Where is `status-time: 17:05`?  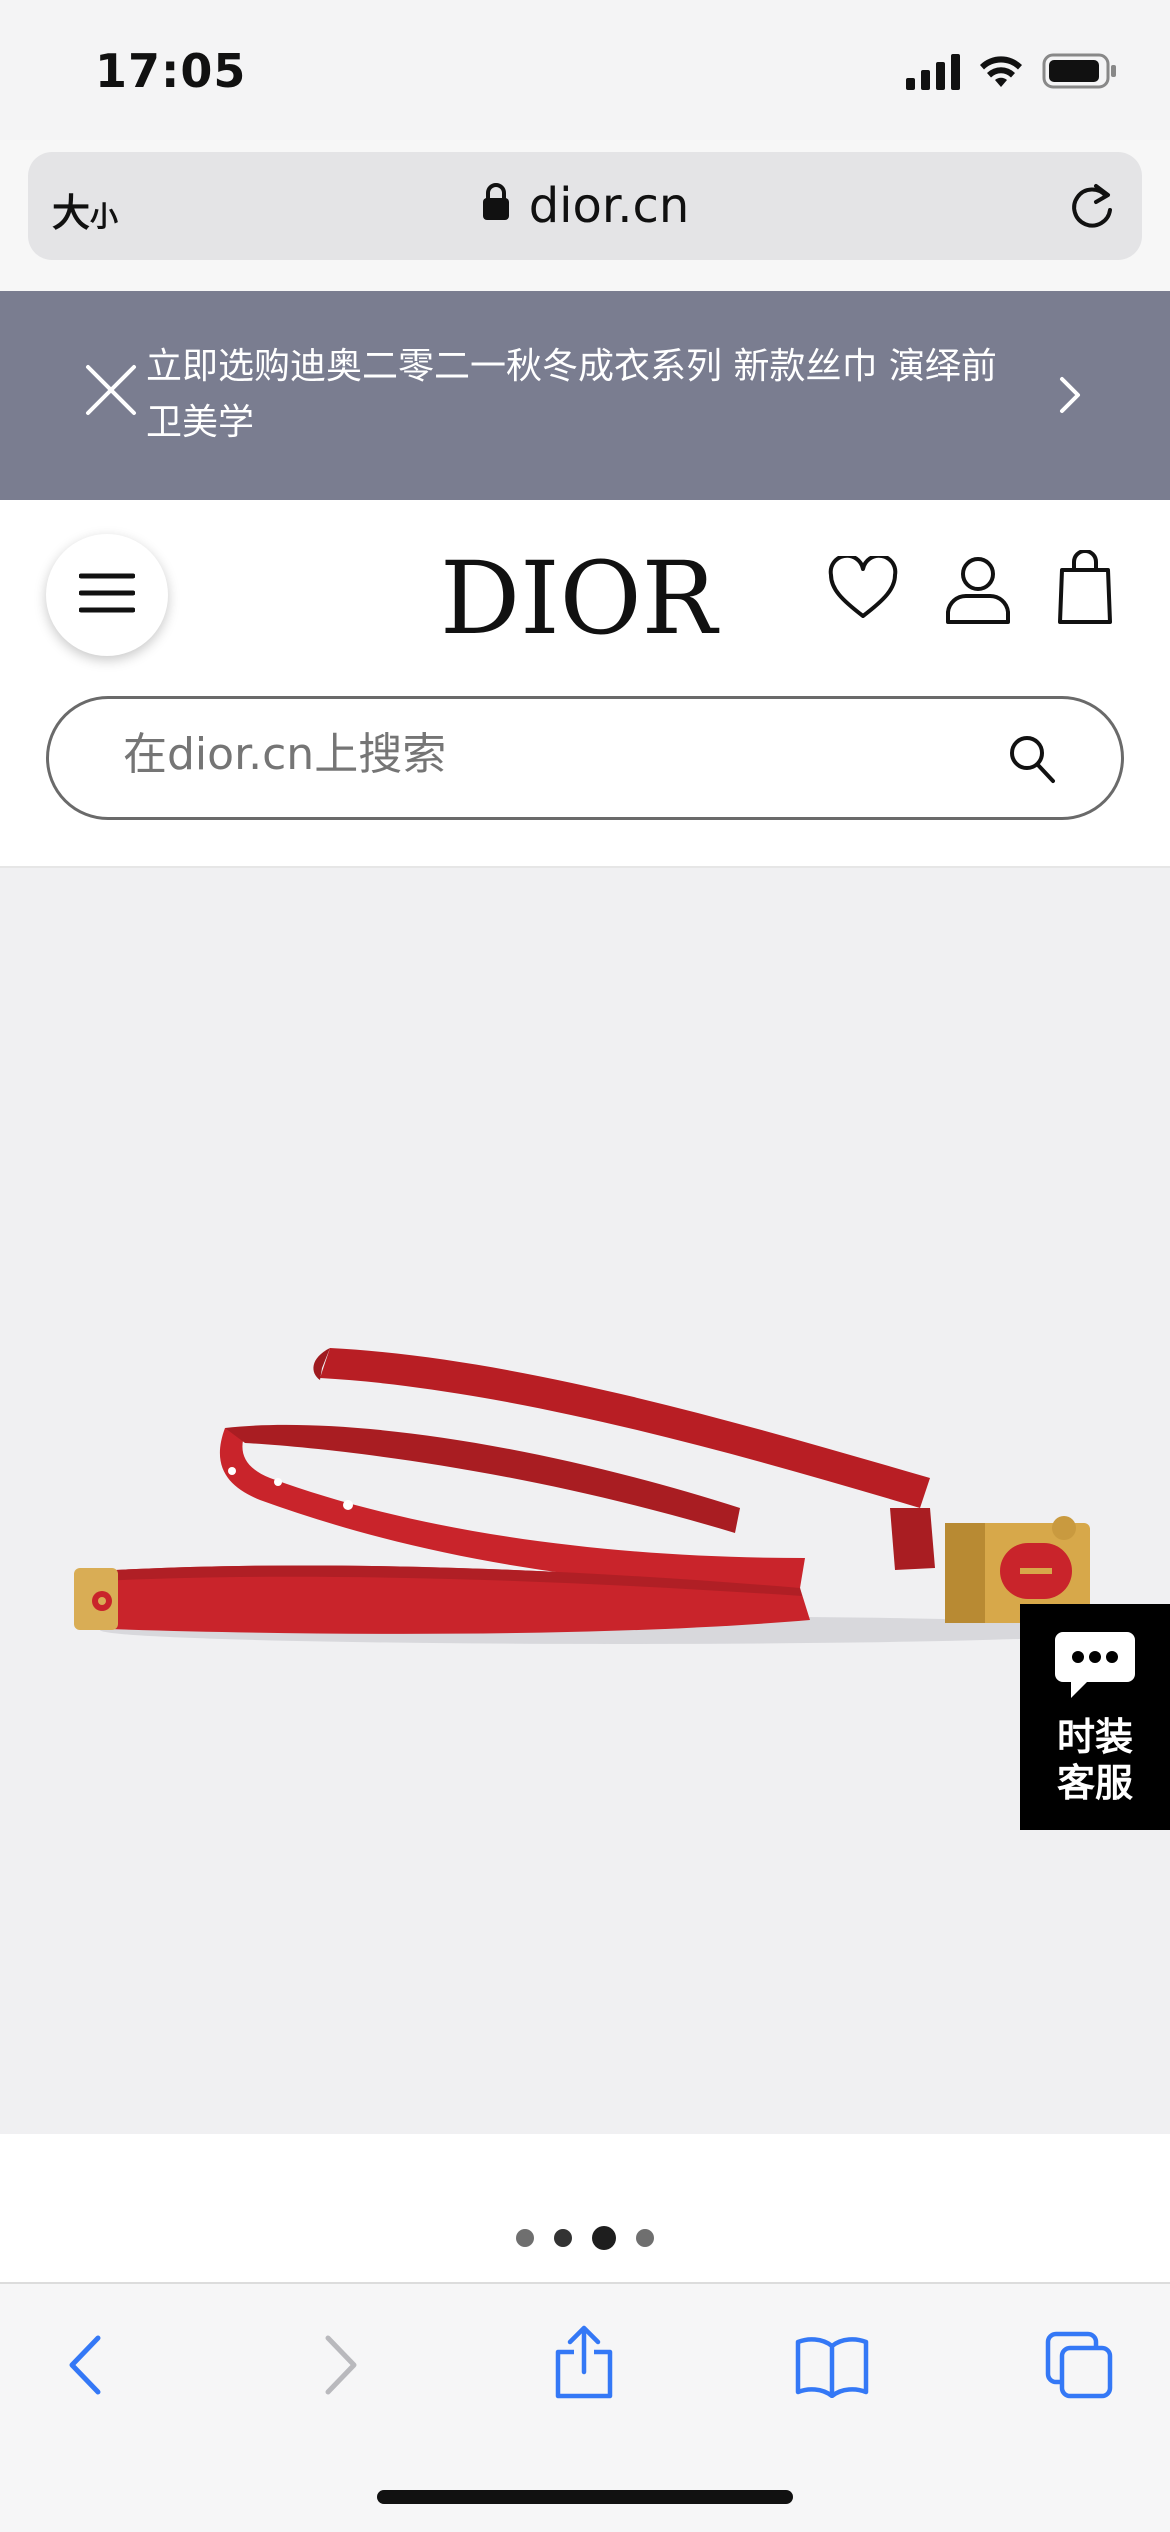
status-time: 17:05 is located at coordinates (171, 71).